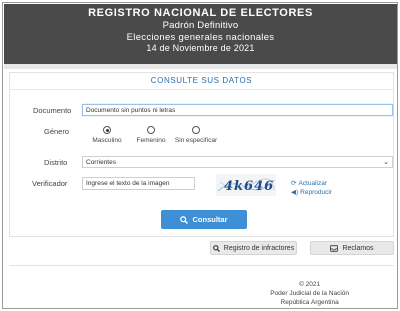 Image resolution: width=400 pixels, height=311 pixels. I want to click on radio-masculino: Masculino, so click(107, 135).